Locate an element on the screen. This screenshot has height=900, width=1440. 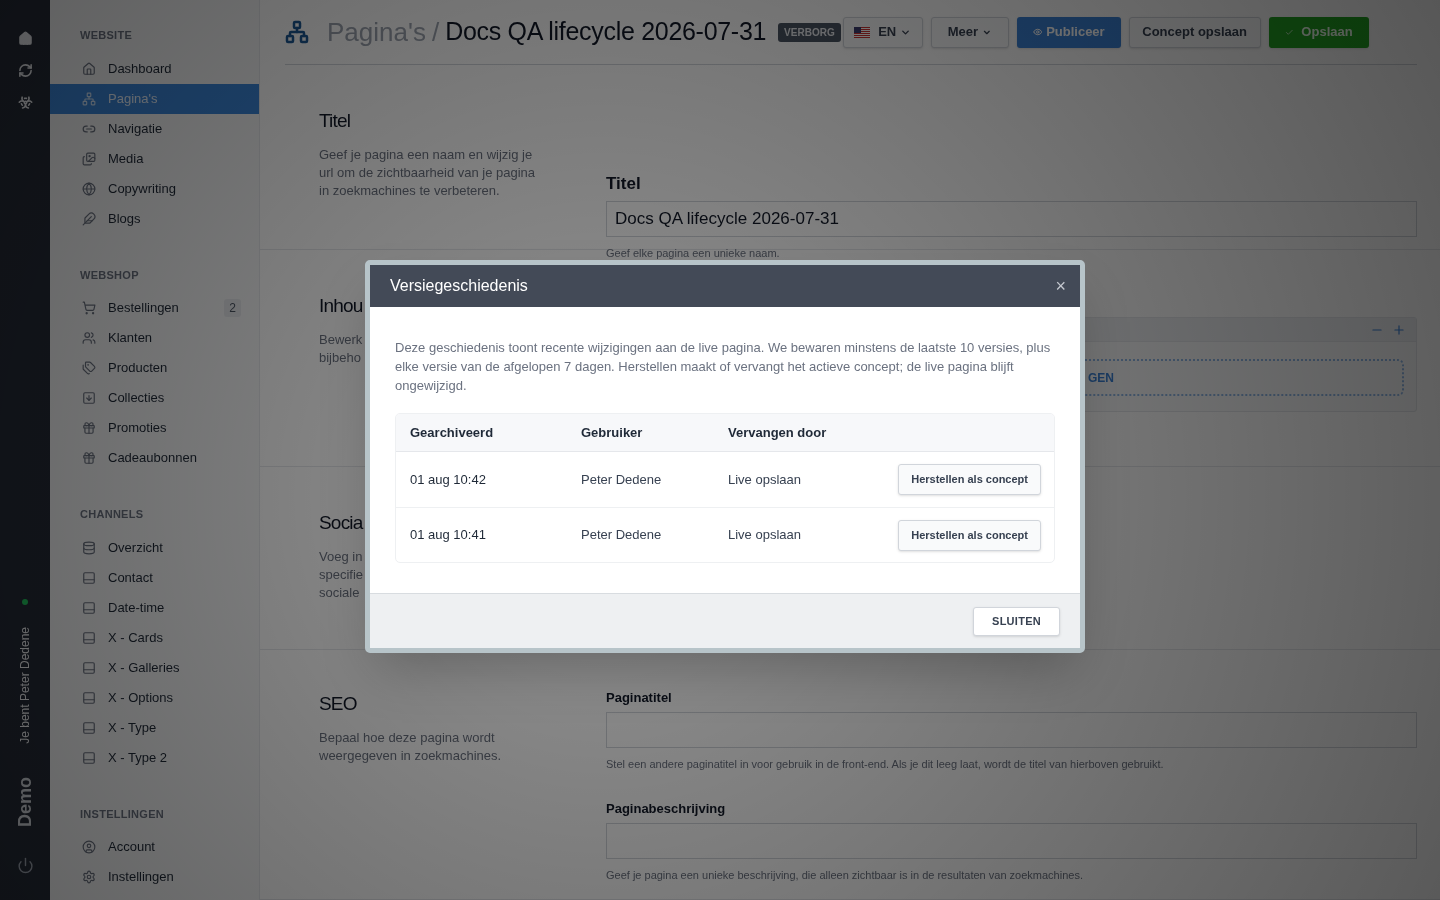
sidebar-item: Dashboard is located at coordinates (154, 68).